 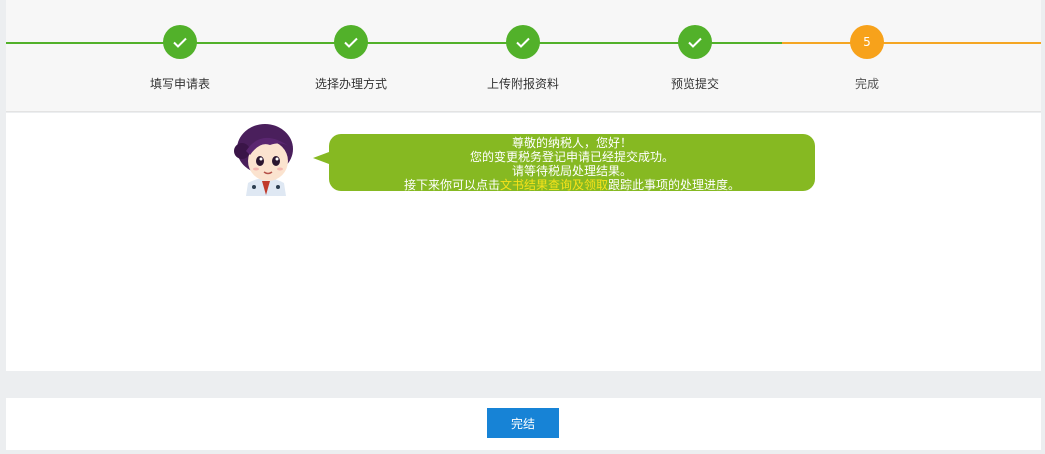 What do you see at coordinates (554, 185) in the screenshot?
I see `document-result-query-link: 文书结果查询及领取` at bounding box center [554, 185].